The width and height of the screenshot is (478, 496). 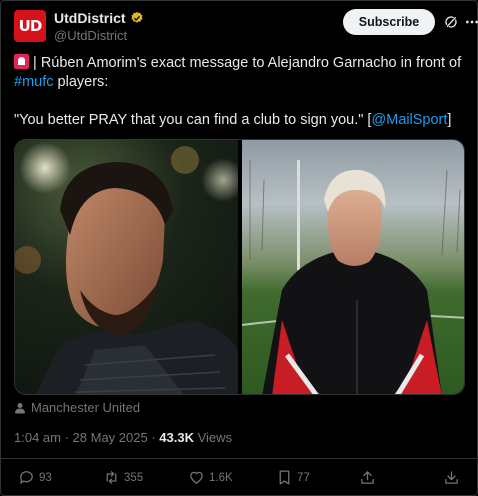 I want to click on reply-icon, so click(x=26, y=477).